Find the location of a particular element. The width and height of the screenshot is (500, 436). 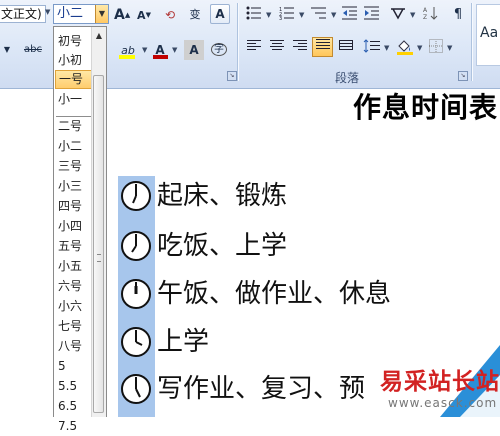

font-size-option: 小初 is located at coordinates (73, 60).